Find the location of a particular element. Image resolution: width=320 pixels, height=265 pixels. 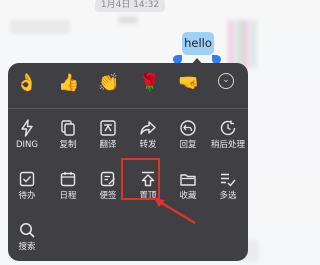

action-copy: 复制 is located at coordinates (68, 137).